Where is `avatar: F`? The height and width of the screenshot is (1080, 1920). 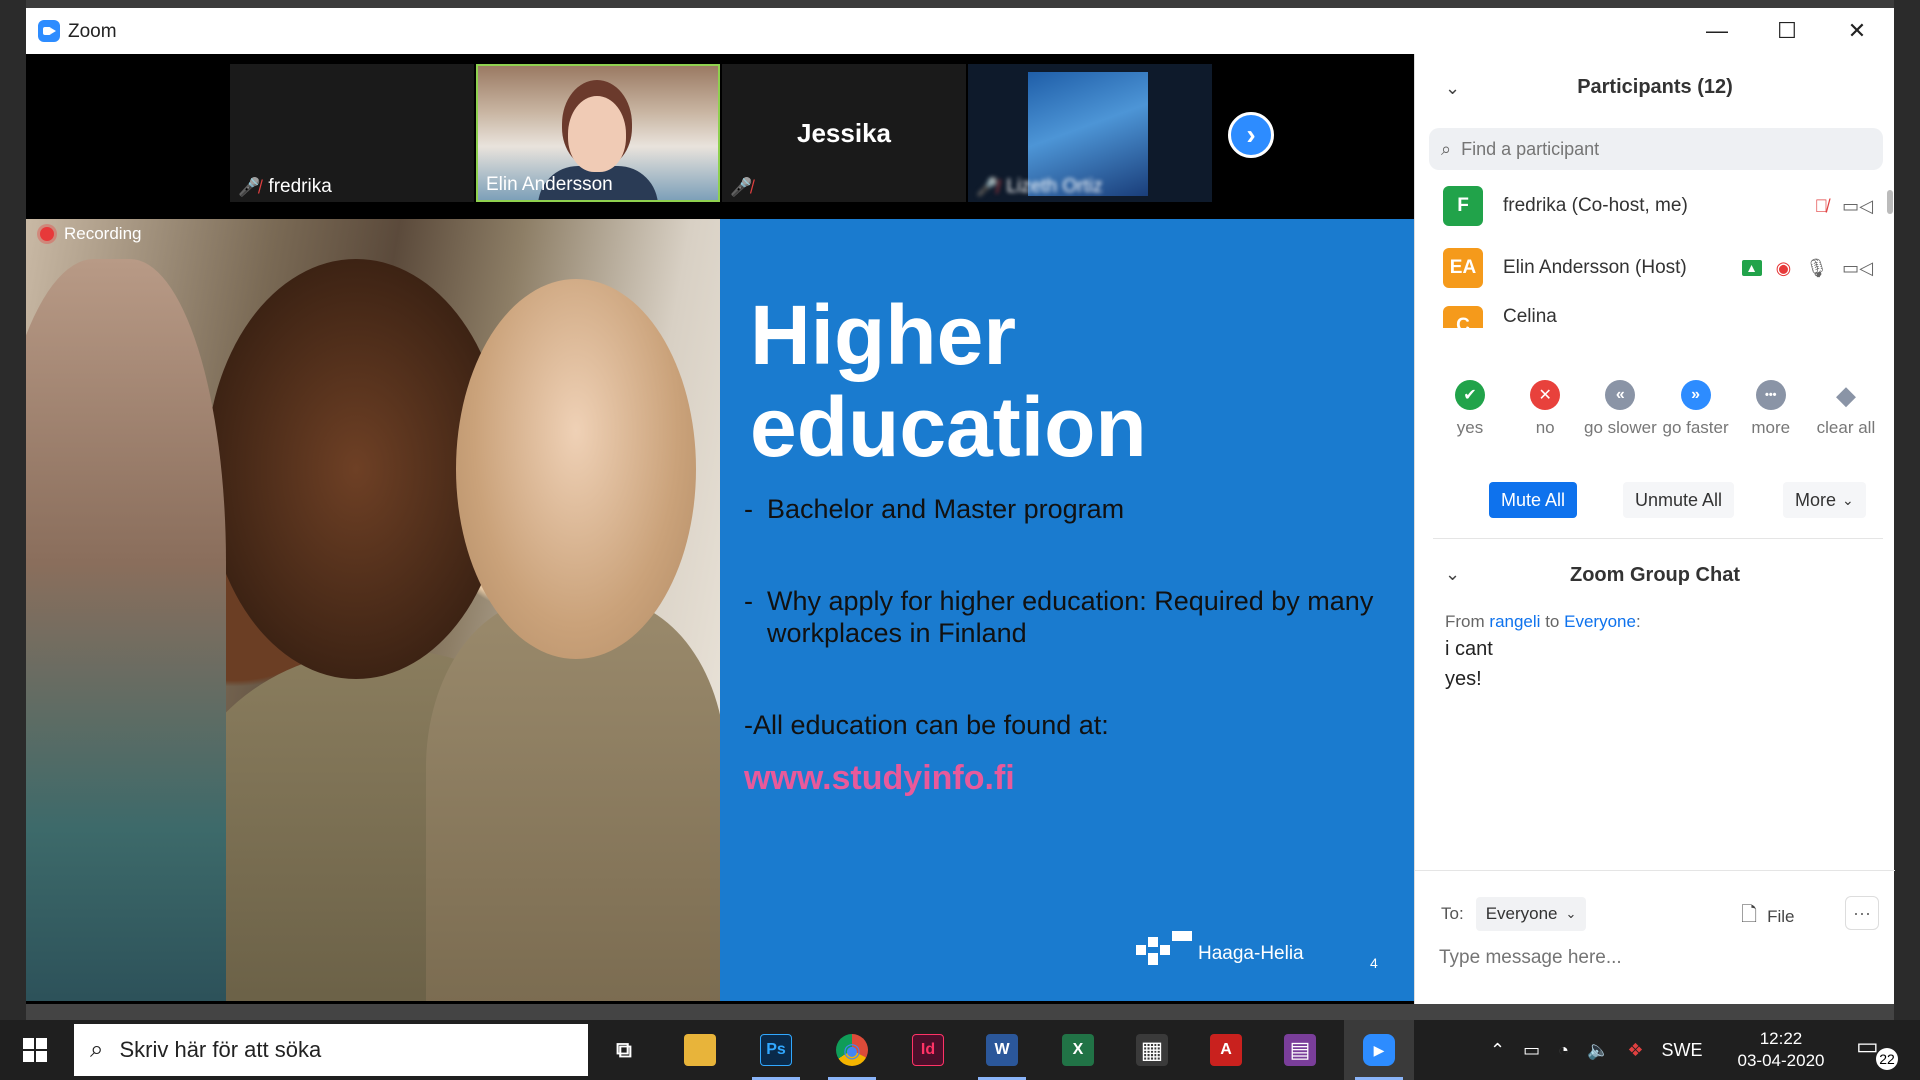
avatar: F is located at coordinates (1463, 206).